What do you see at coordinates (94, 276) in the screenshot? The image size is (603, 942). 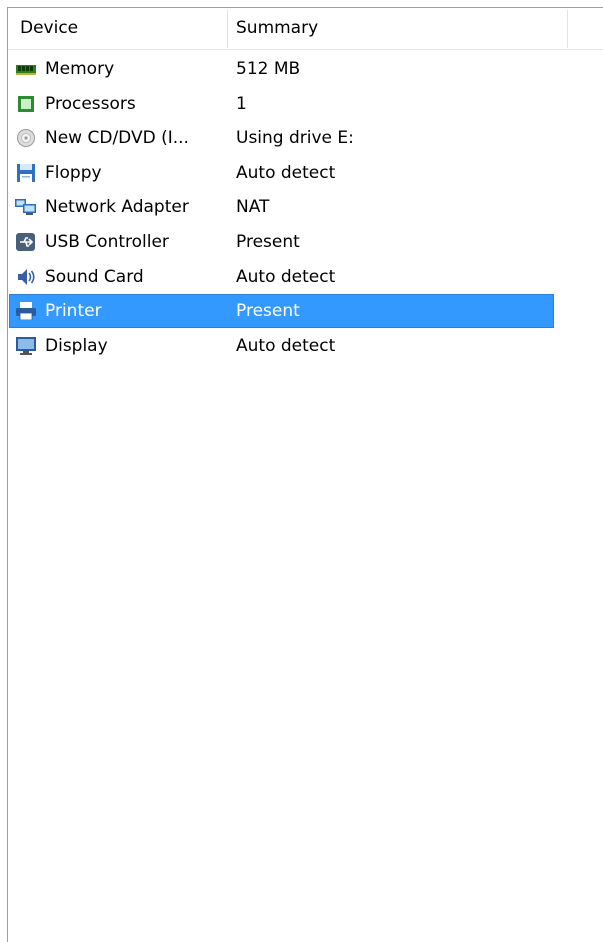 I see `device-name: Sound Card` at bounding box center [94, 276].